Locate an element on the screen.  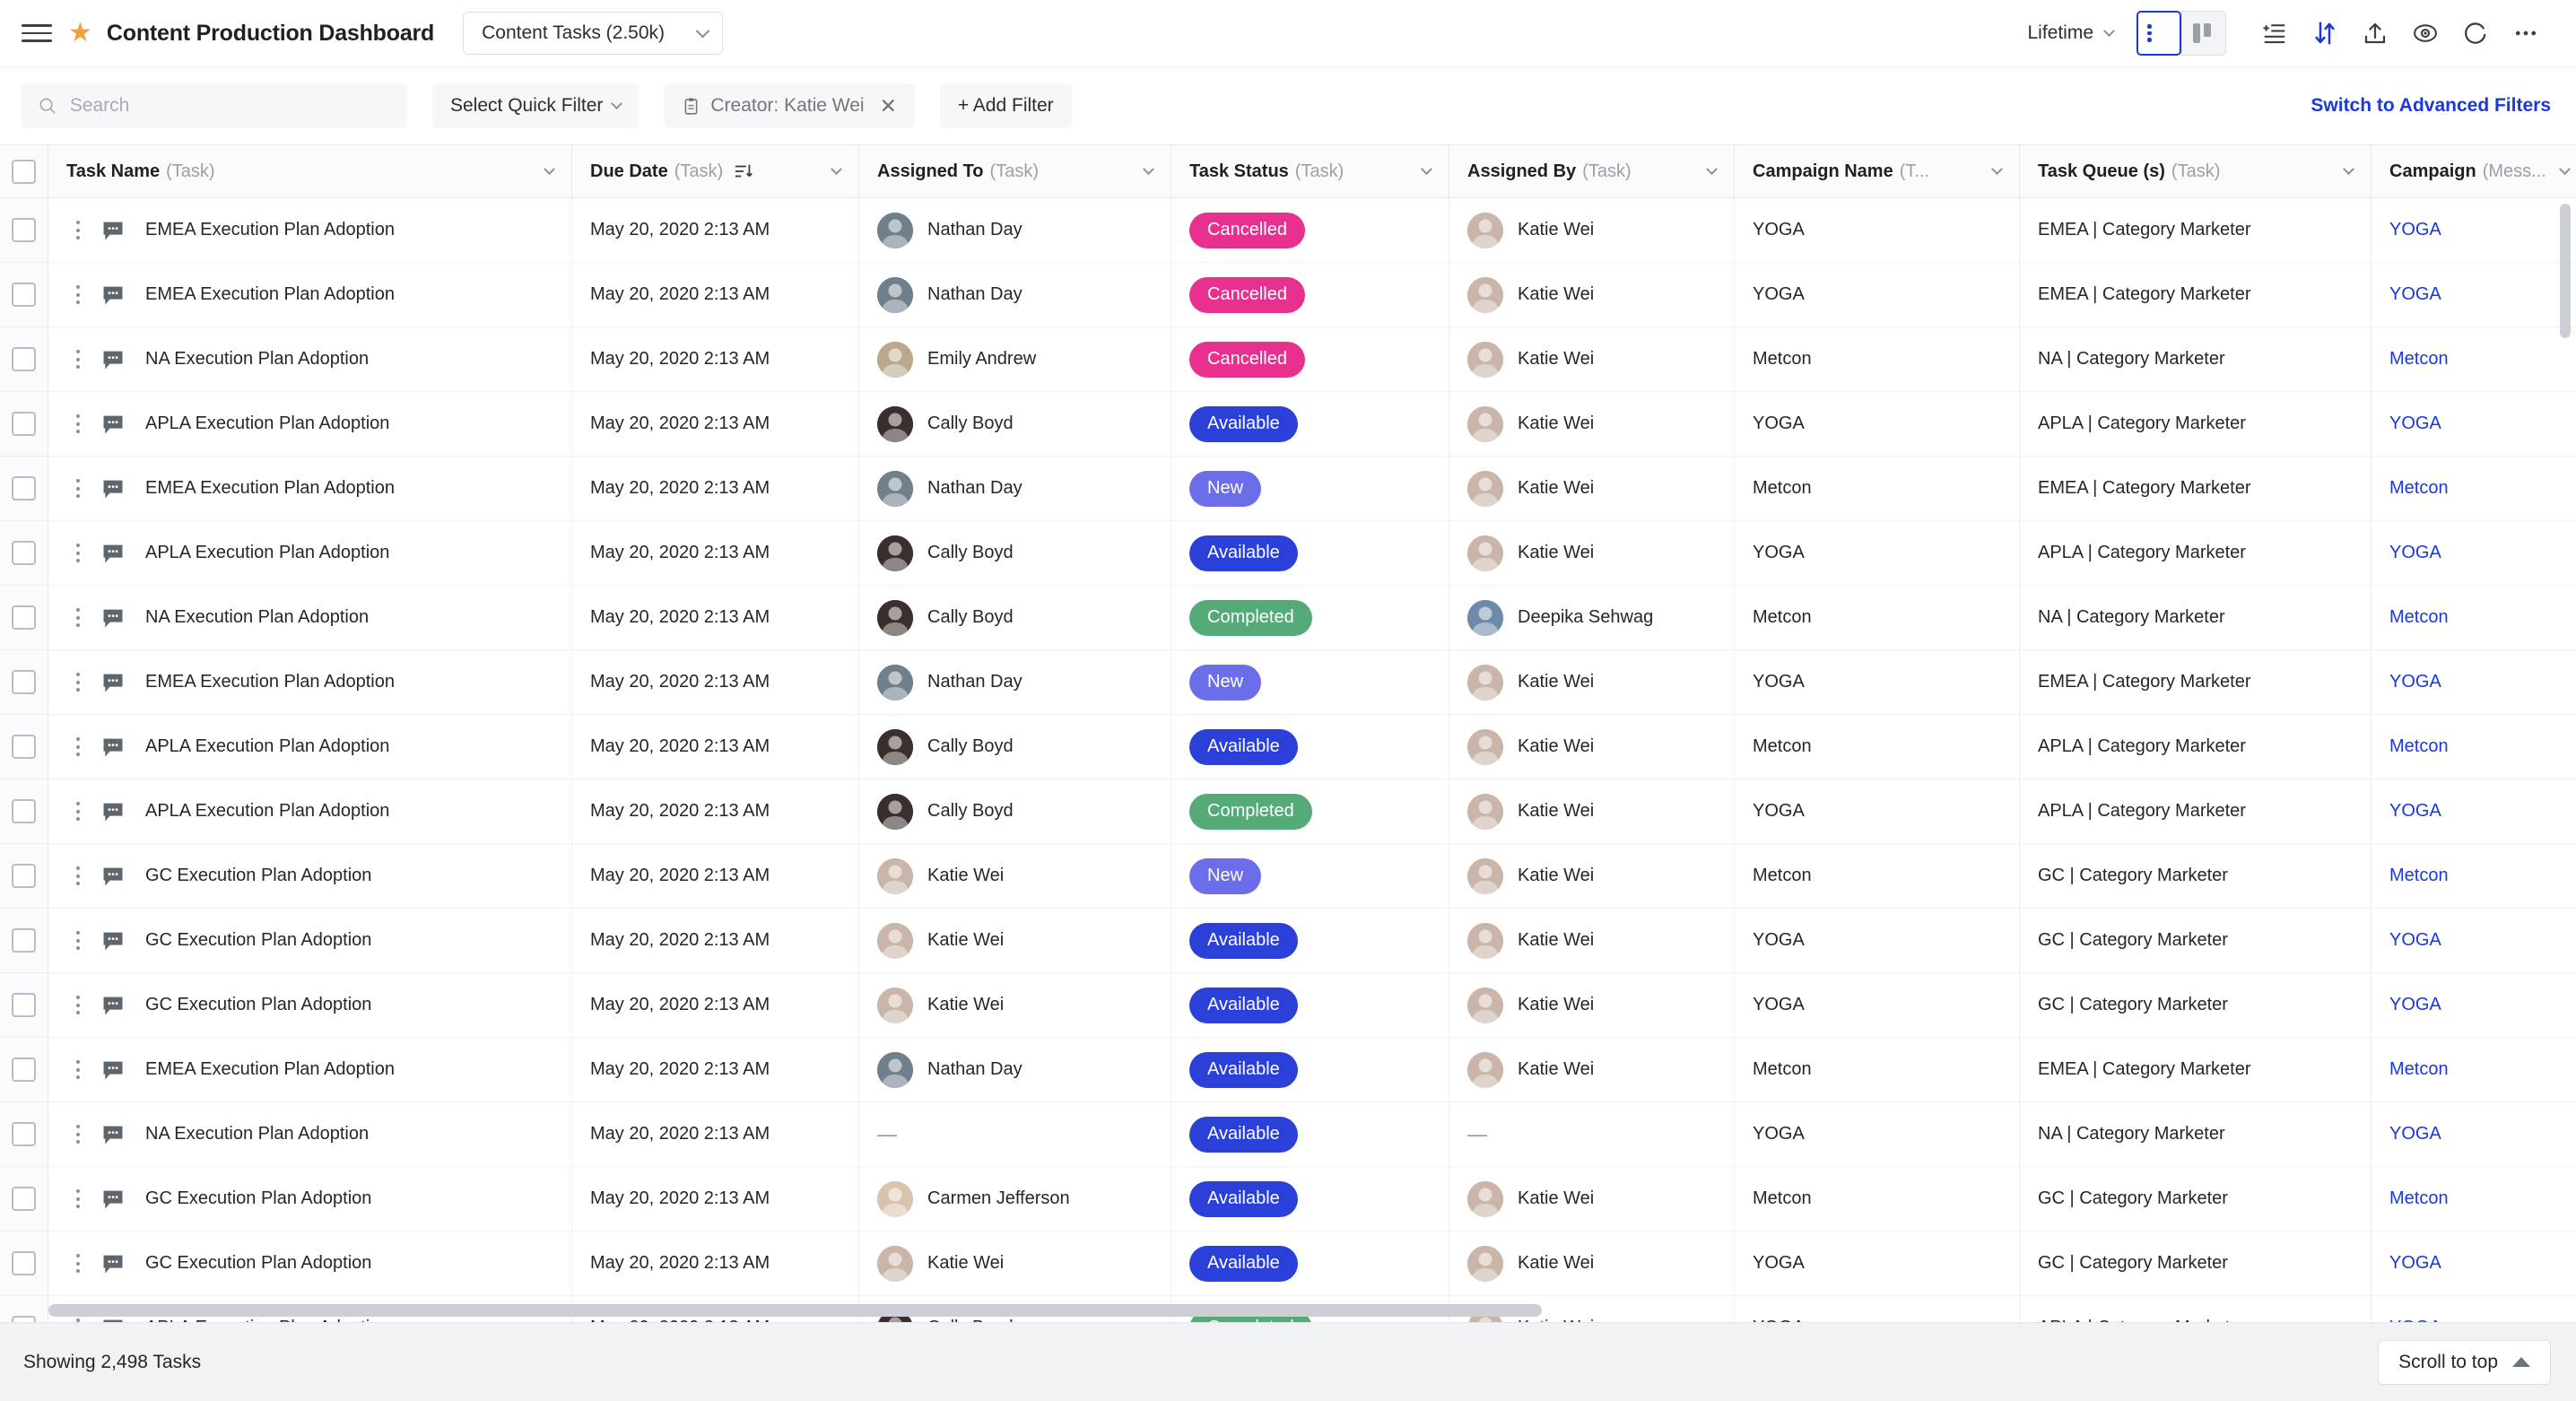
view-selector-dropdown: Content Tasks (2.50k) is located at coordinates (593, 33).